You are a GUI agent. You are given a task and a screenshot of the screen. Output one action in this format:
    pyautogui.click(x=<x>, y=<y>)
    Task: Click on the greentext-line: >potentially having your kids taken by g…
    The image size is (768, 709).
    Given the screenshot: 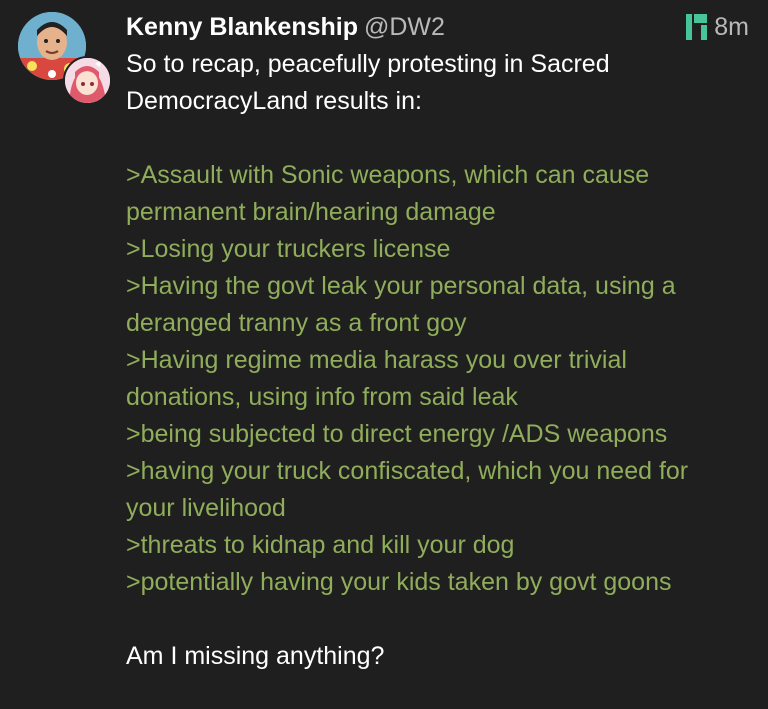 What is the action you would take?
    pyautogui.click(x=399, y=582)
    